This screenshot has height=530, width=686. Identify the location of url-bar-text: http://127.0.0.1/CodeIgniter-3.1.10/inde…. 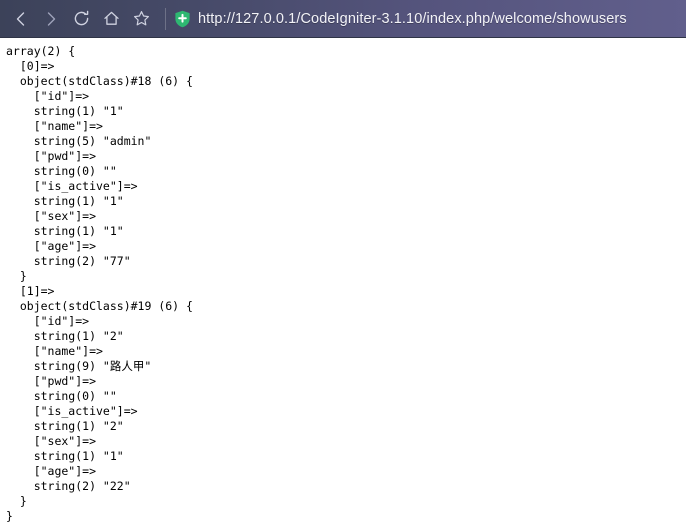
(442, 19).